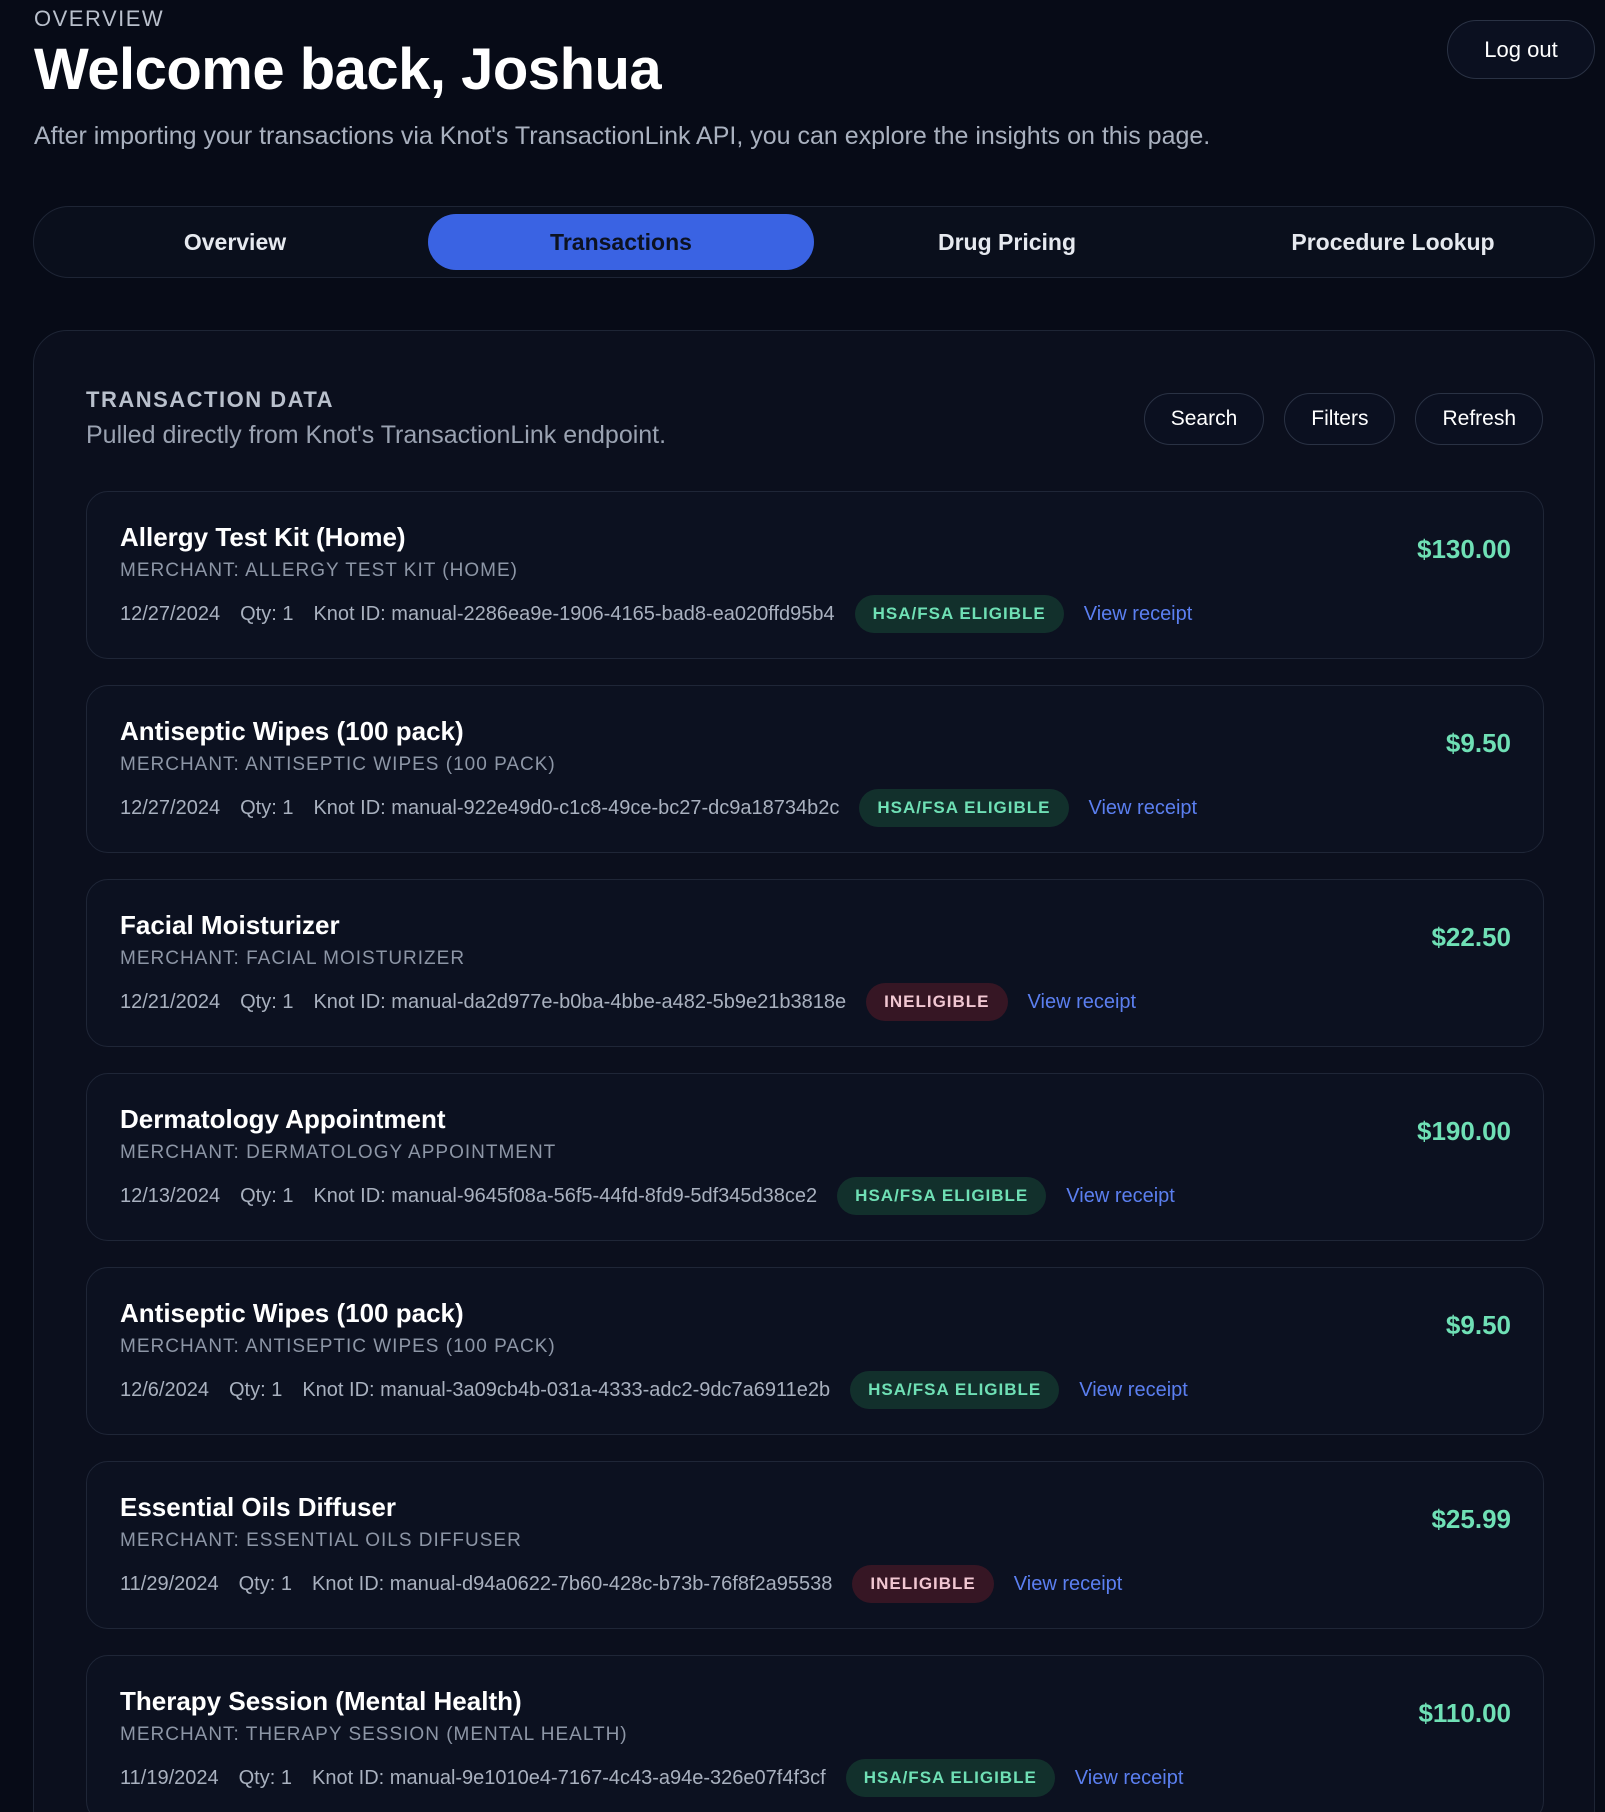 The image size is (1605, 1812). I want to click on transaction-name: Essential Oils Diffuser, so click(258, 1507).